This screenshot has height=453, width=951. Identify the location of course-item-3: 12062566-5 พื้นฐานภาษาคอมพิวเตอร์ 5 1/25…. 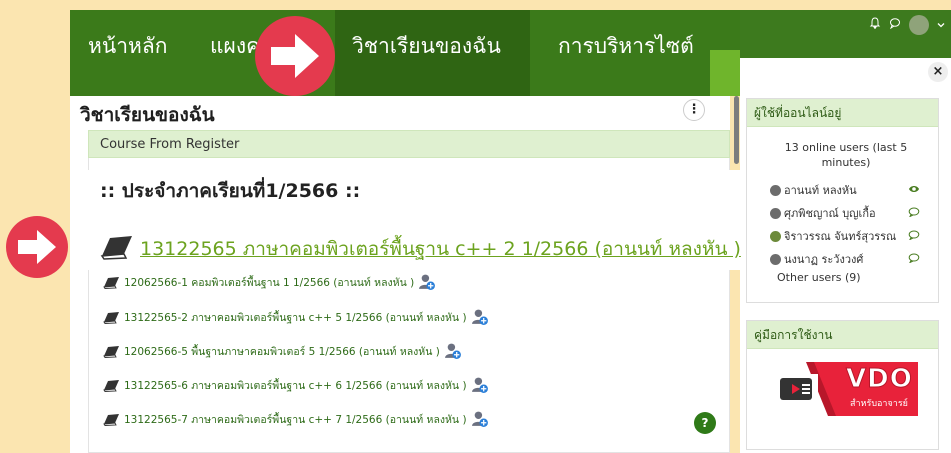
(282, 351).